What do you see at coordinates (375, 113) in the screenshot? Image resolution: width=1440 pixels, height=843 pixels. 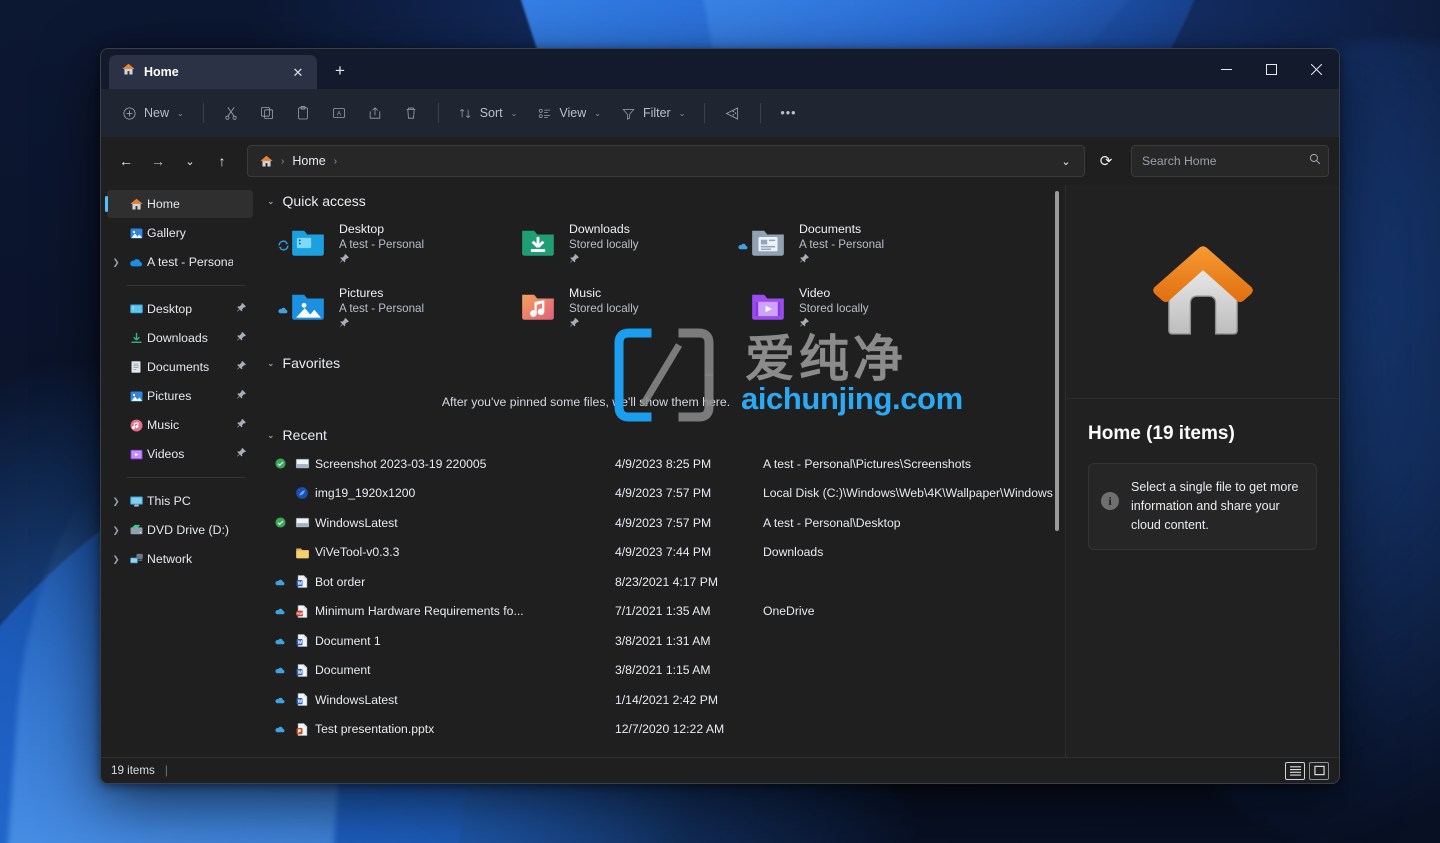 I see `share-button` at bounding box center [375, 113].